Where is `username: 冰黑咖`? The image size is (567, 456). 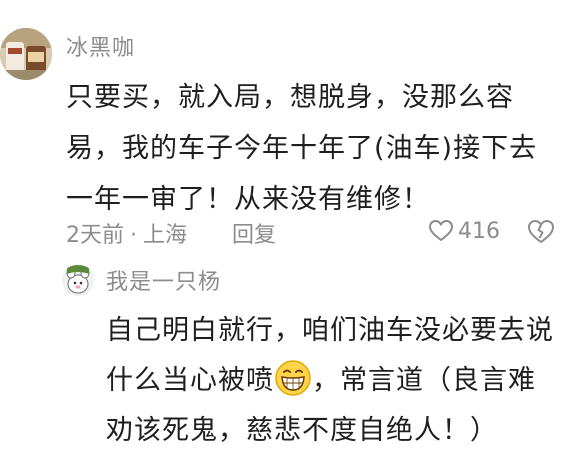 username: 冰黑咖 is located at coordinates (100, 46).